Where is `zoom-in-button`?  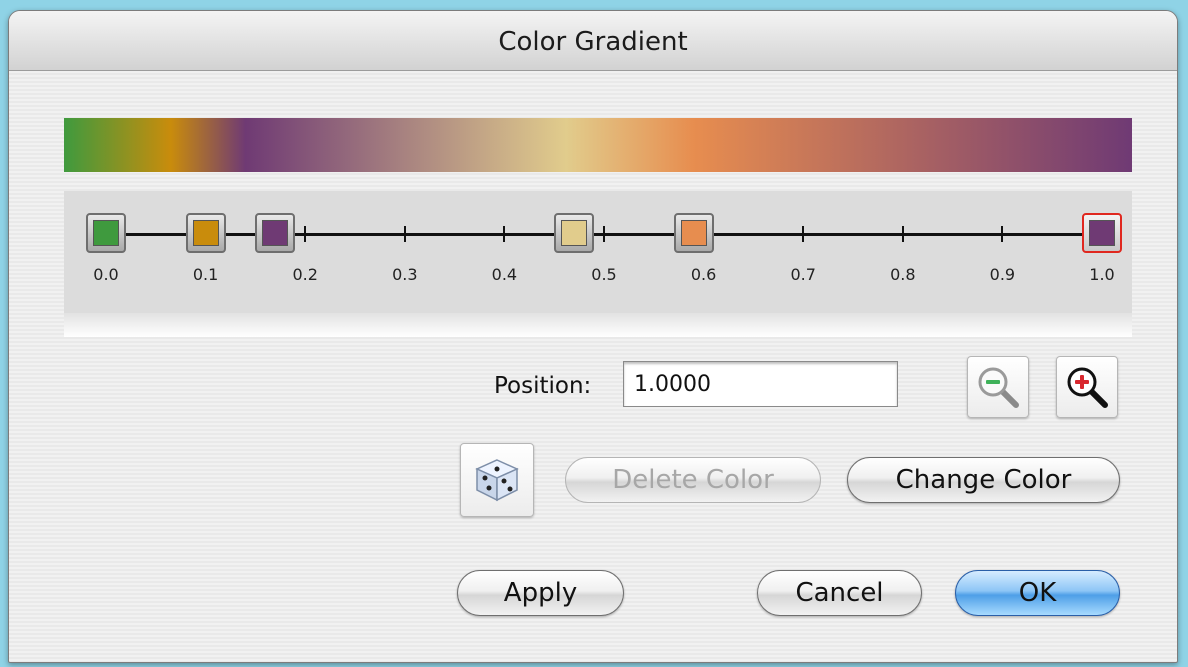
zoom-in-button is located at coordinates (1087, 387).